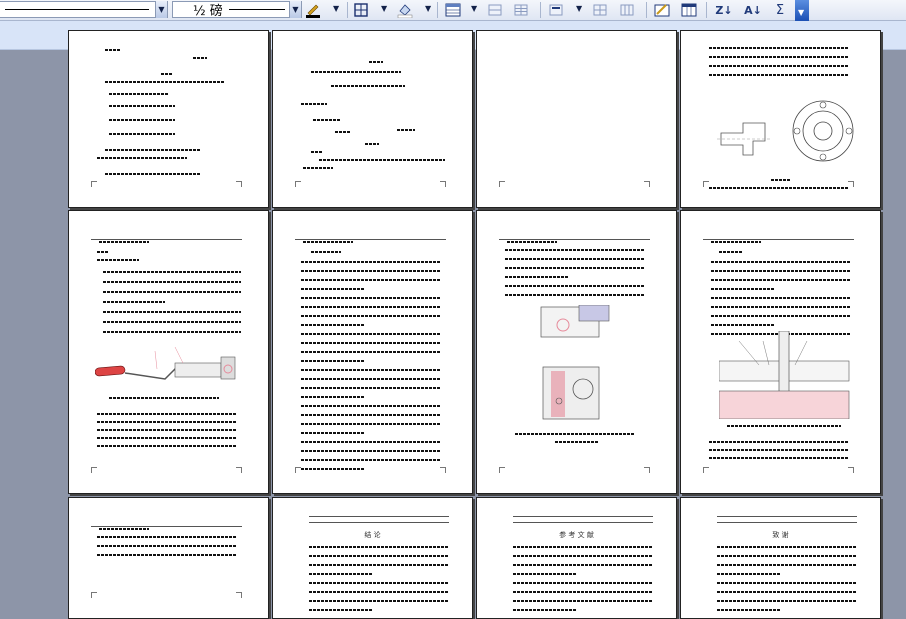  Describe the element at coordinates (142, 106) in the screenshot. I see `formula` at that location.